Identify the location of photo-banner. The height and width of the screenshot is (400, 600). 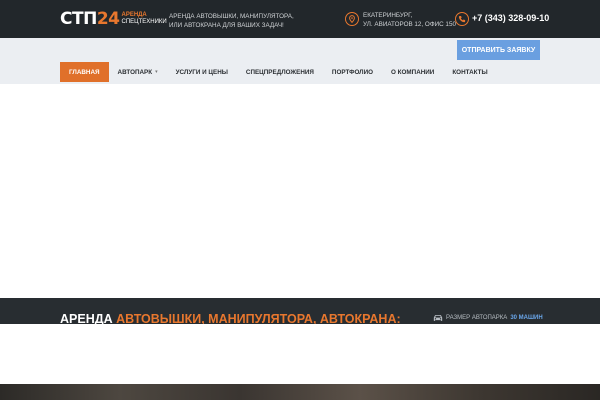
(300, 392).